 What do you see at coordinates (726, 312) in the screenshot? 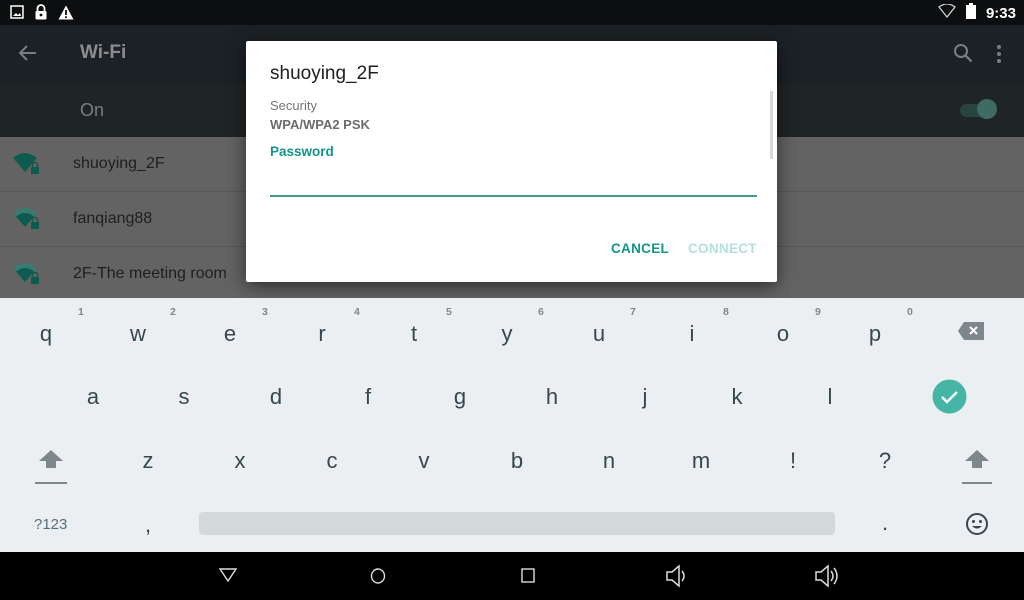
I see `key-hint: 8` at bounding box center [726, 312].